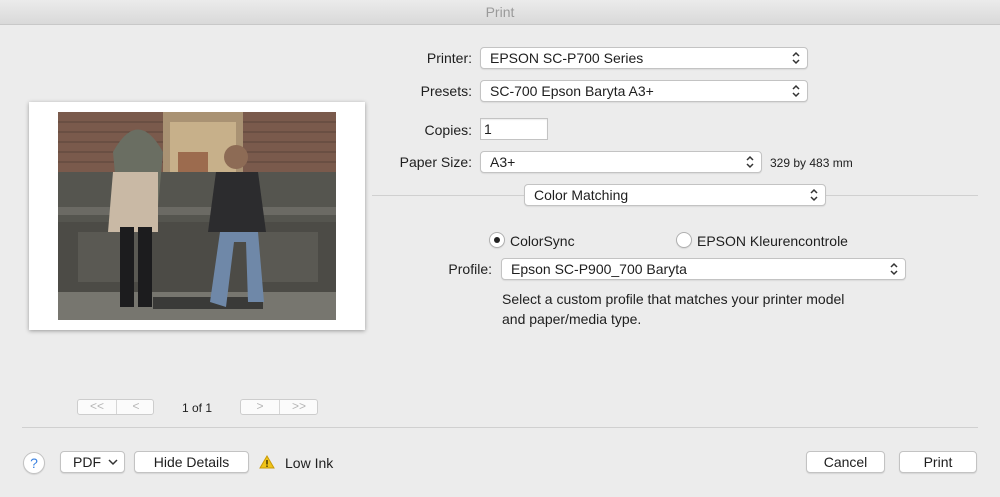 This screenshot has height=497, width=1000. I want to click on preview-photo-image, so click(197, 216).